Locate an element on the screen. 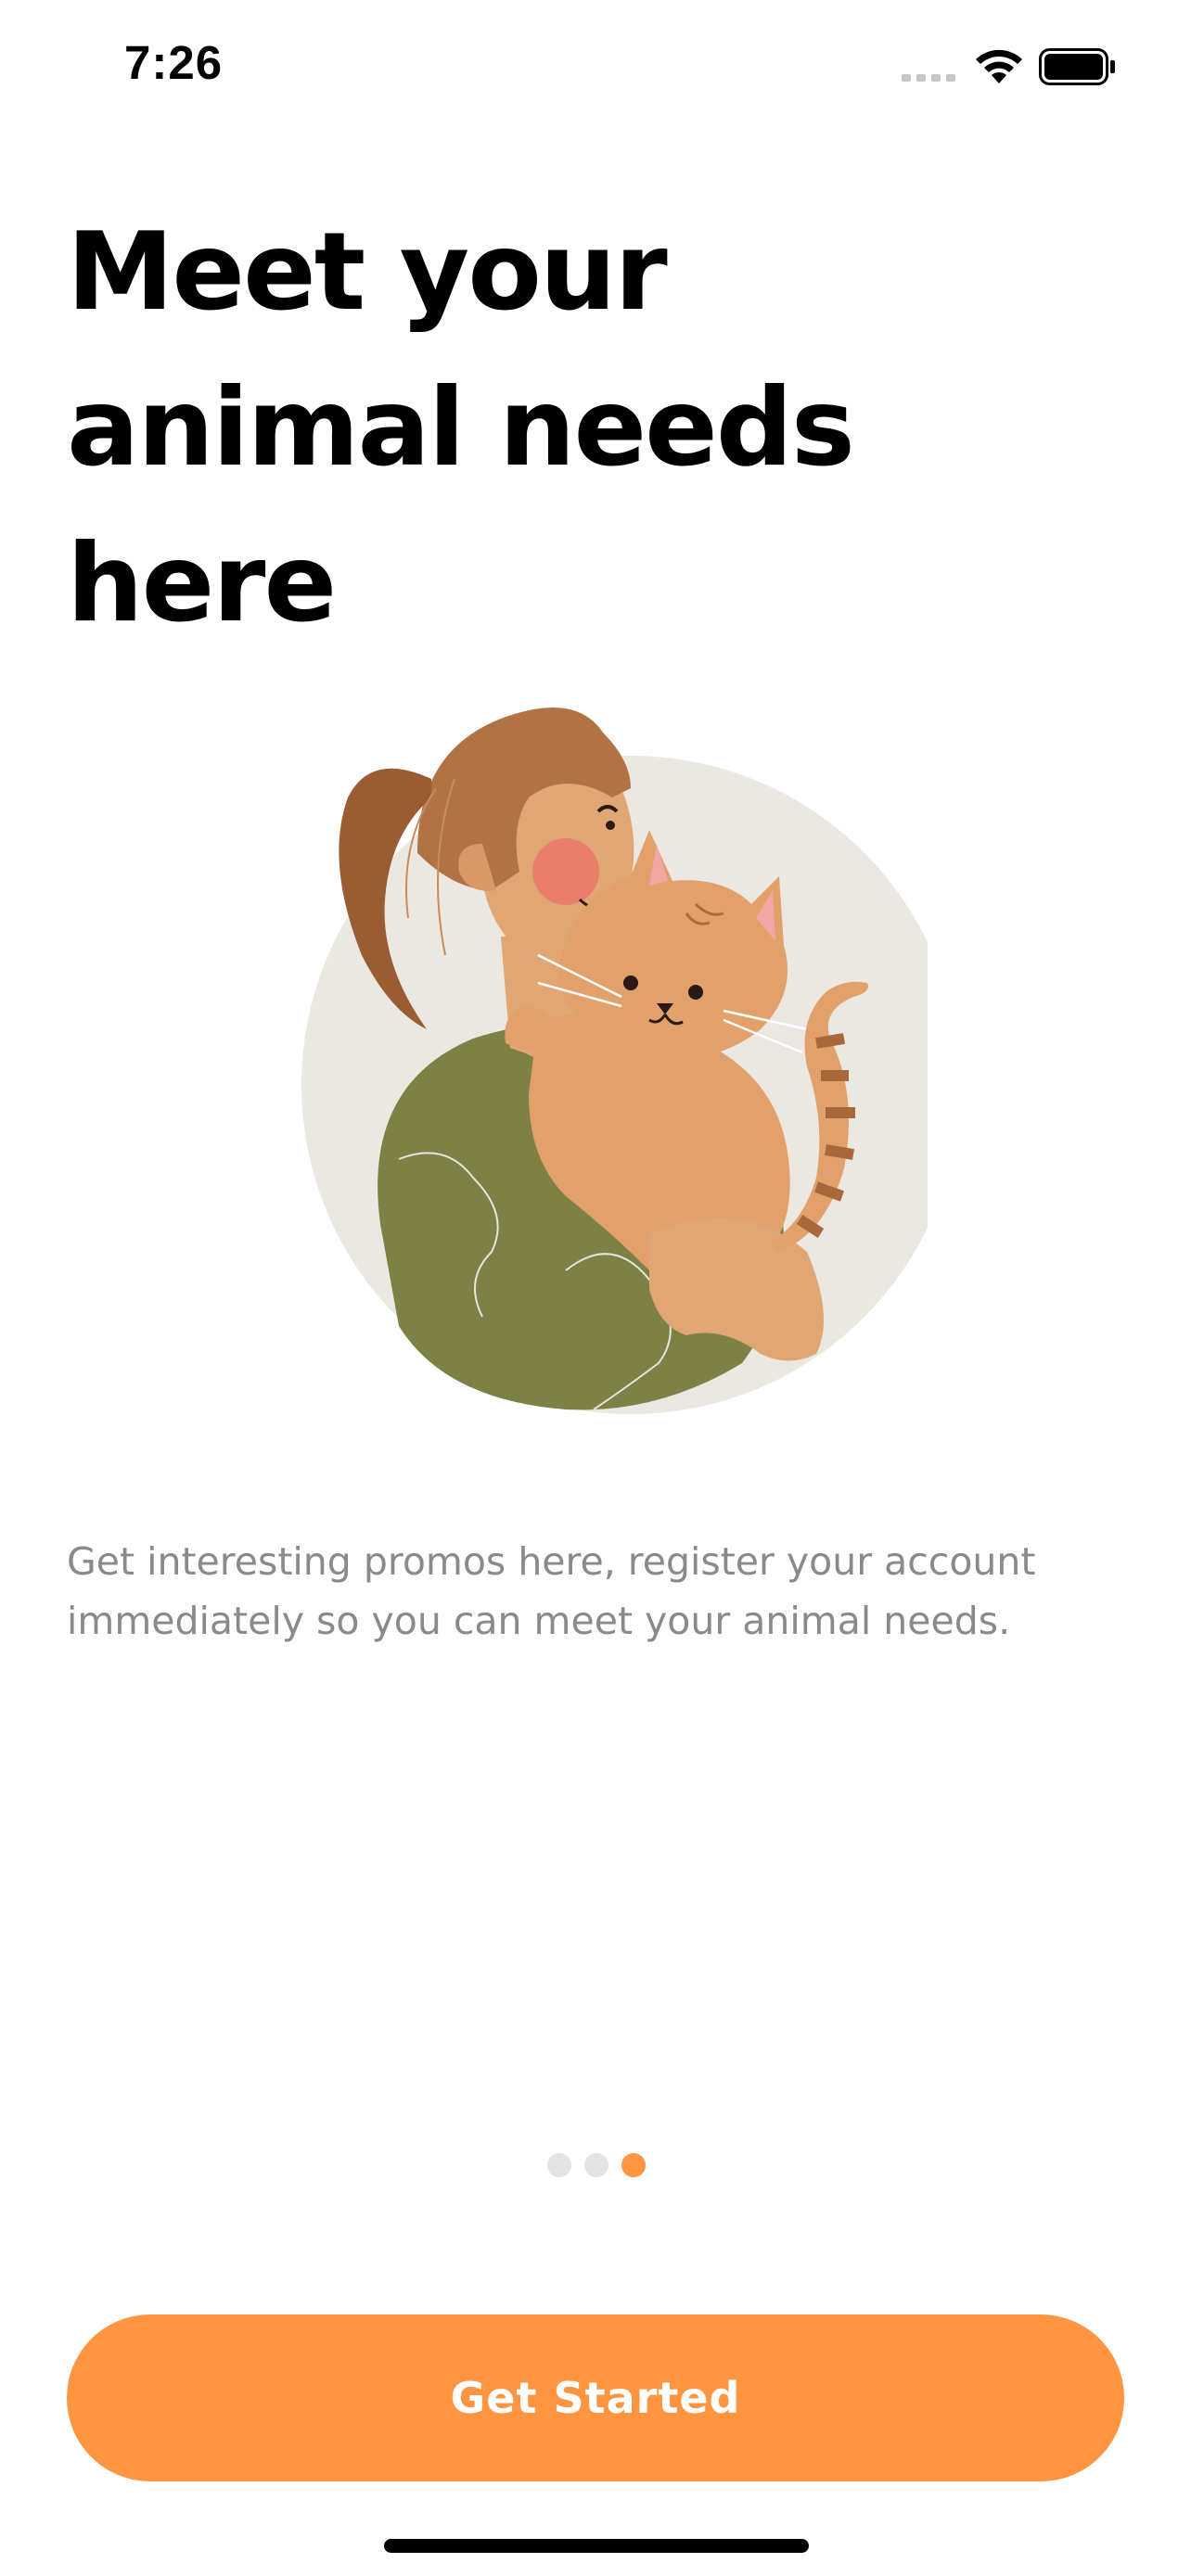  status-bar: 7:26 is located at coordinates (595, 69).